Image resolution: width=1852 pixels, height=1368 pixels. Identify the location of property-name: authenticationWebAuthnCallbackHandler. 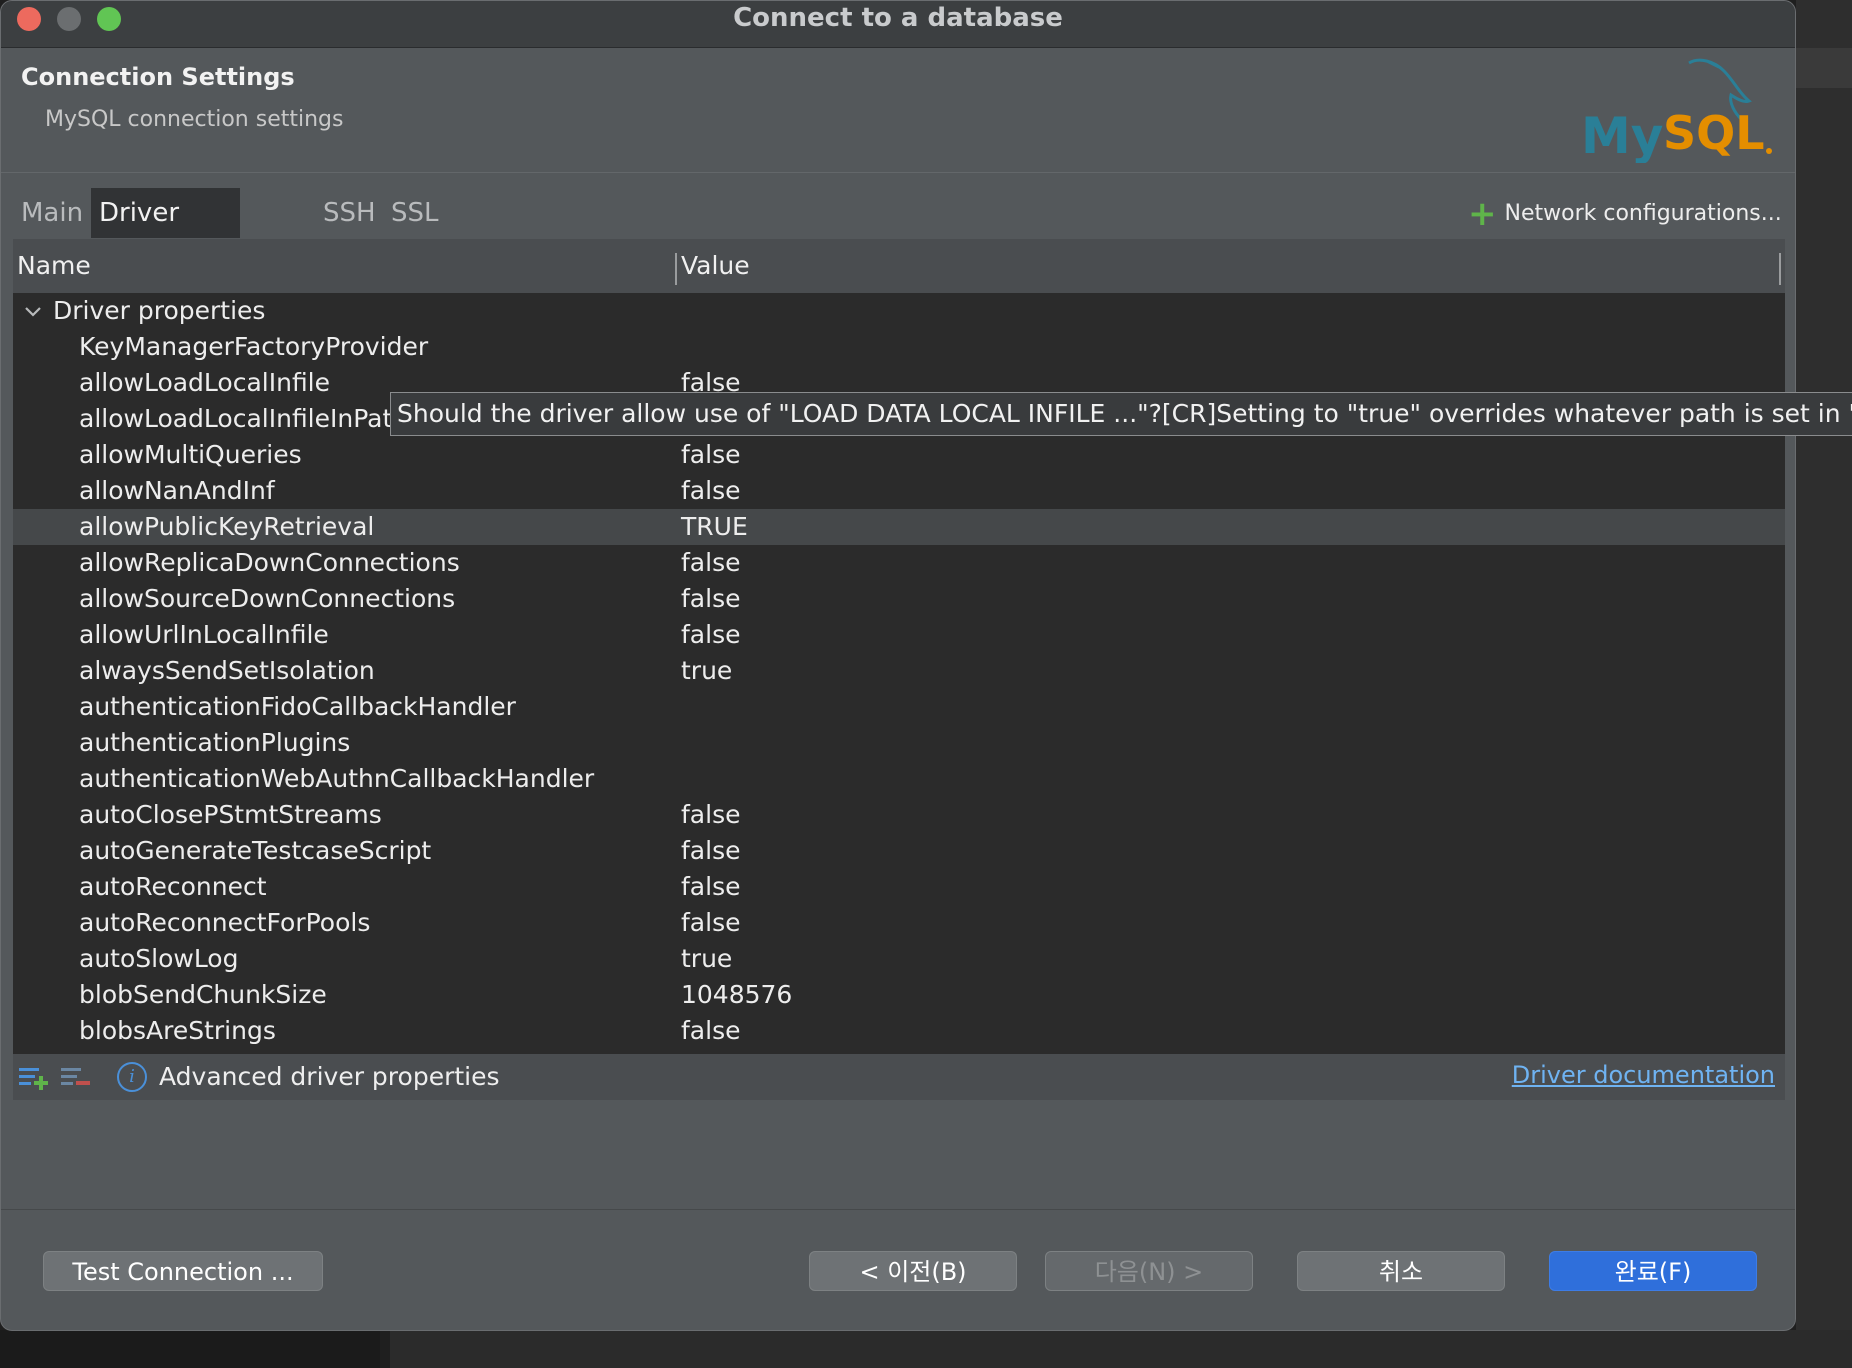
(337, 778).